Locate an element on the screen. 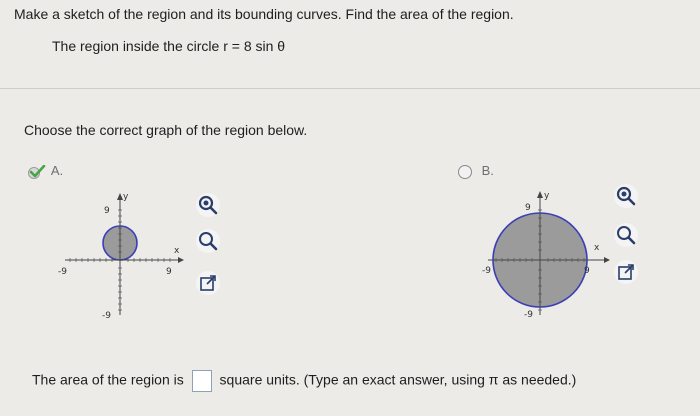  zoom-in-button-b is located at coordinates (626, 196).